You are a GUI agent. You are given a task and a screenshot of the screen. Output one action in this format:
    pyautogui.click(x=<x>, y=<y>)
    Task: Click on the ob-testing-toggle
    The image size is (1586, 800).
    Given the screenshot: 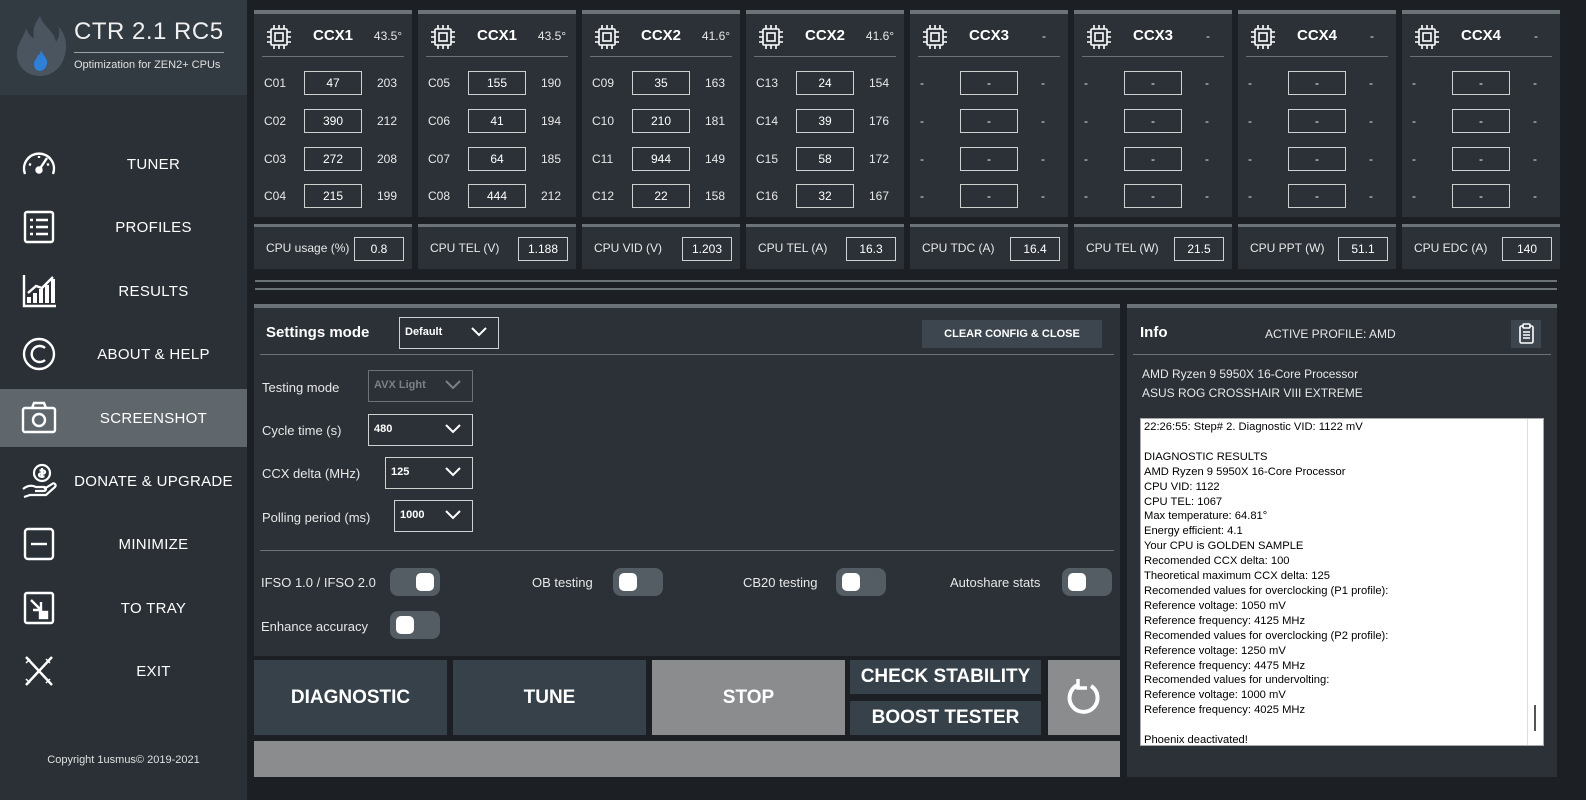 What is the action you would take?
    pyautogui.click(x=638, y=582)
    